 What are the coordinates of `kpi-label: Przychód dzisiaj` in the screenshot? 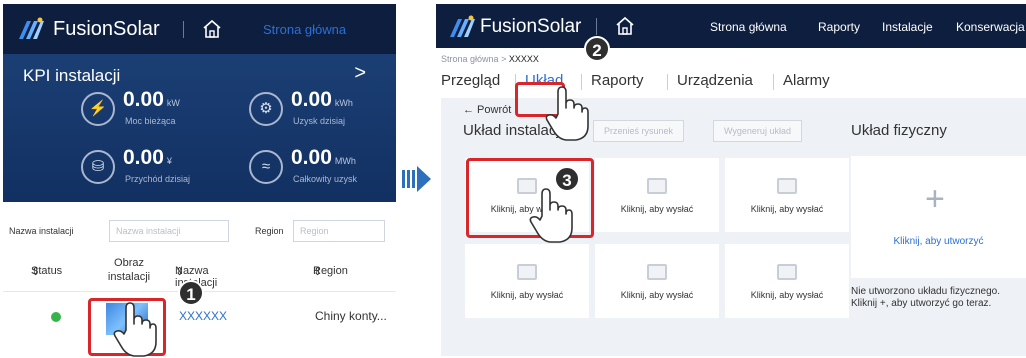 It's located at (158, 179).